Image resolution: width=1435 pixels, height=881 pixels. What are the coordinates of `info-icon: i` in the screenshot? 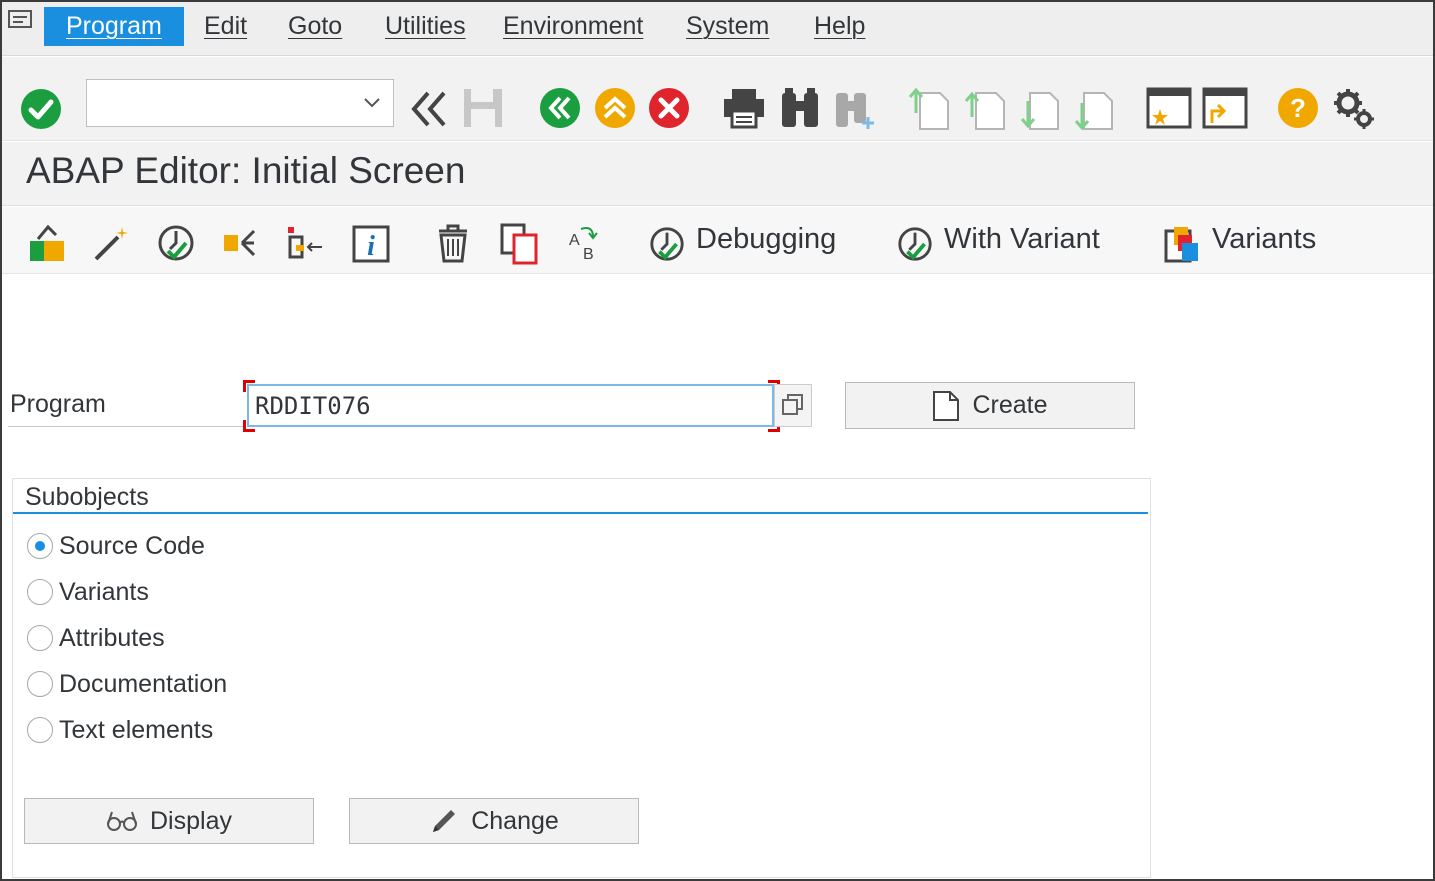 It's located at (371, 244).